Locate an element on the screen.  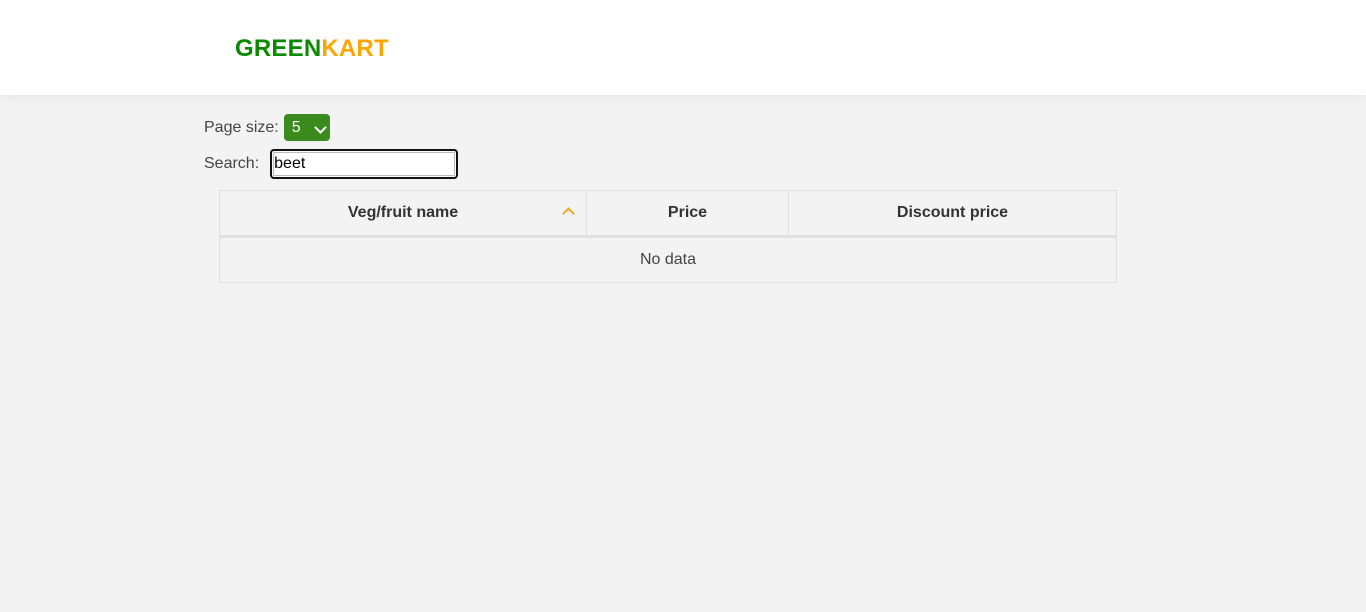
page-size-select: 5 is located at coordinates (306, 127).